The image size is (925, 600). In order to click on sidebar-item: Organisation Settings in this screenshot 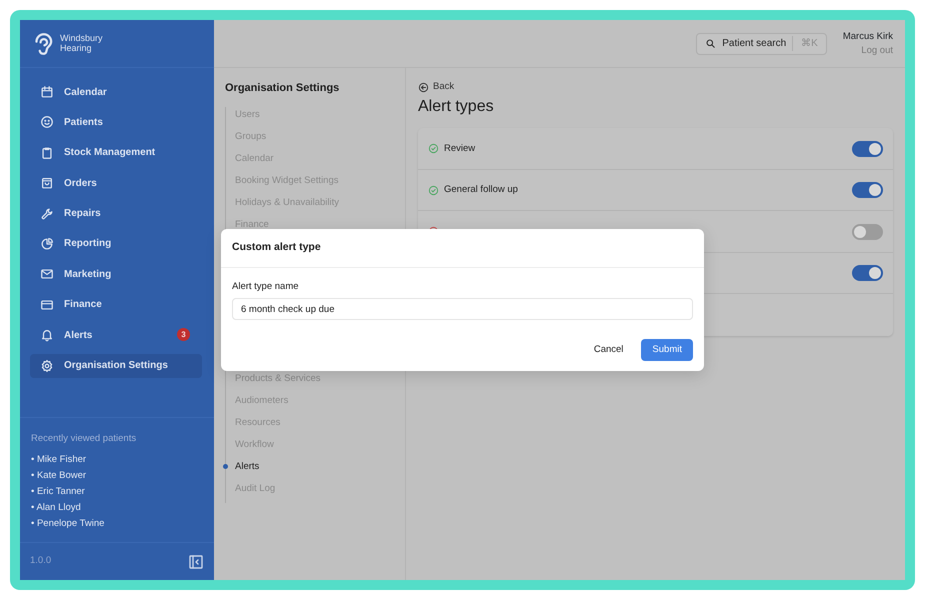, I will do `click(116, 366)`.